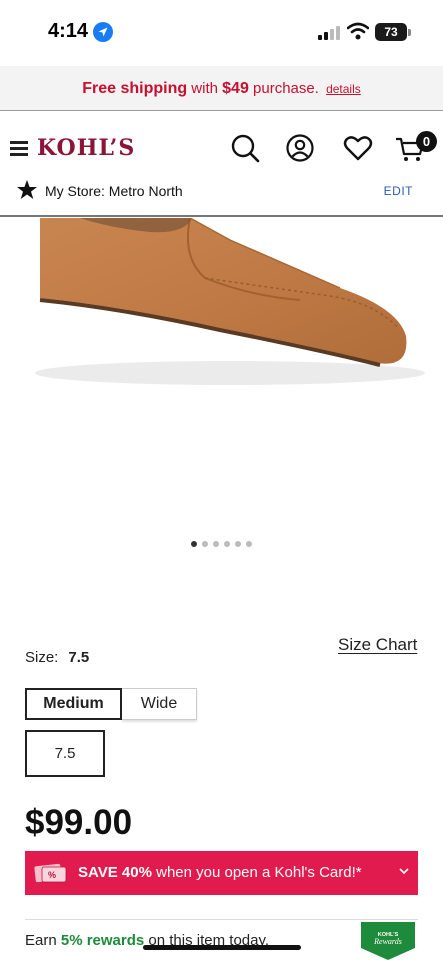 This screenshot has width=443, height=960. I want to click on menu-icon, so click(19, 148).